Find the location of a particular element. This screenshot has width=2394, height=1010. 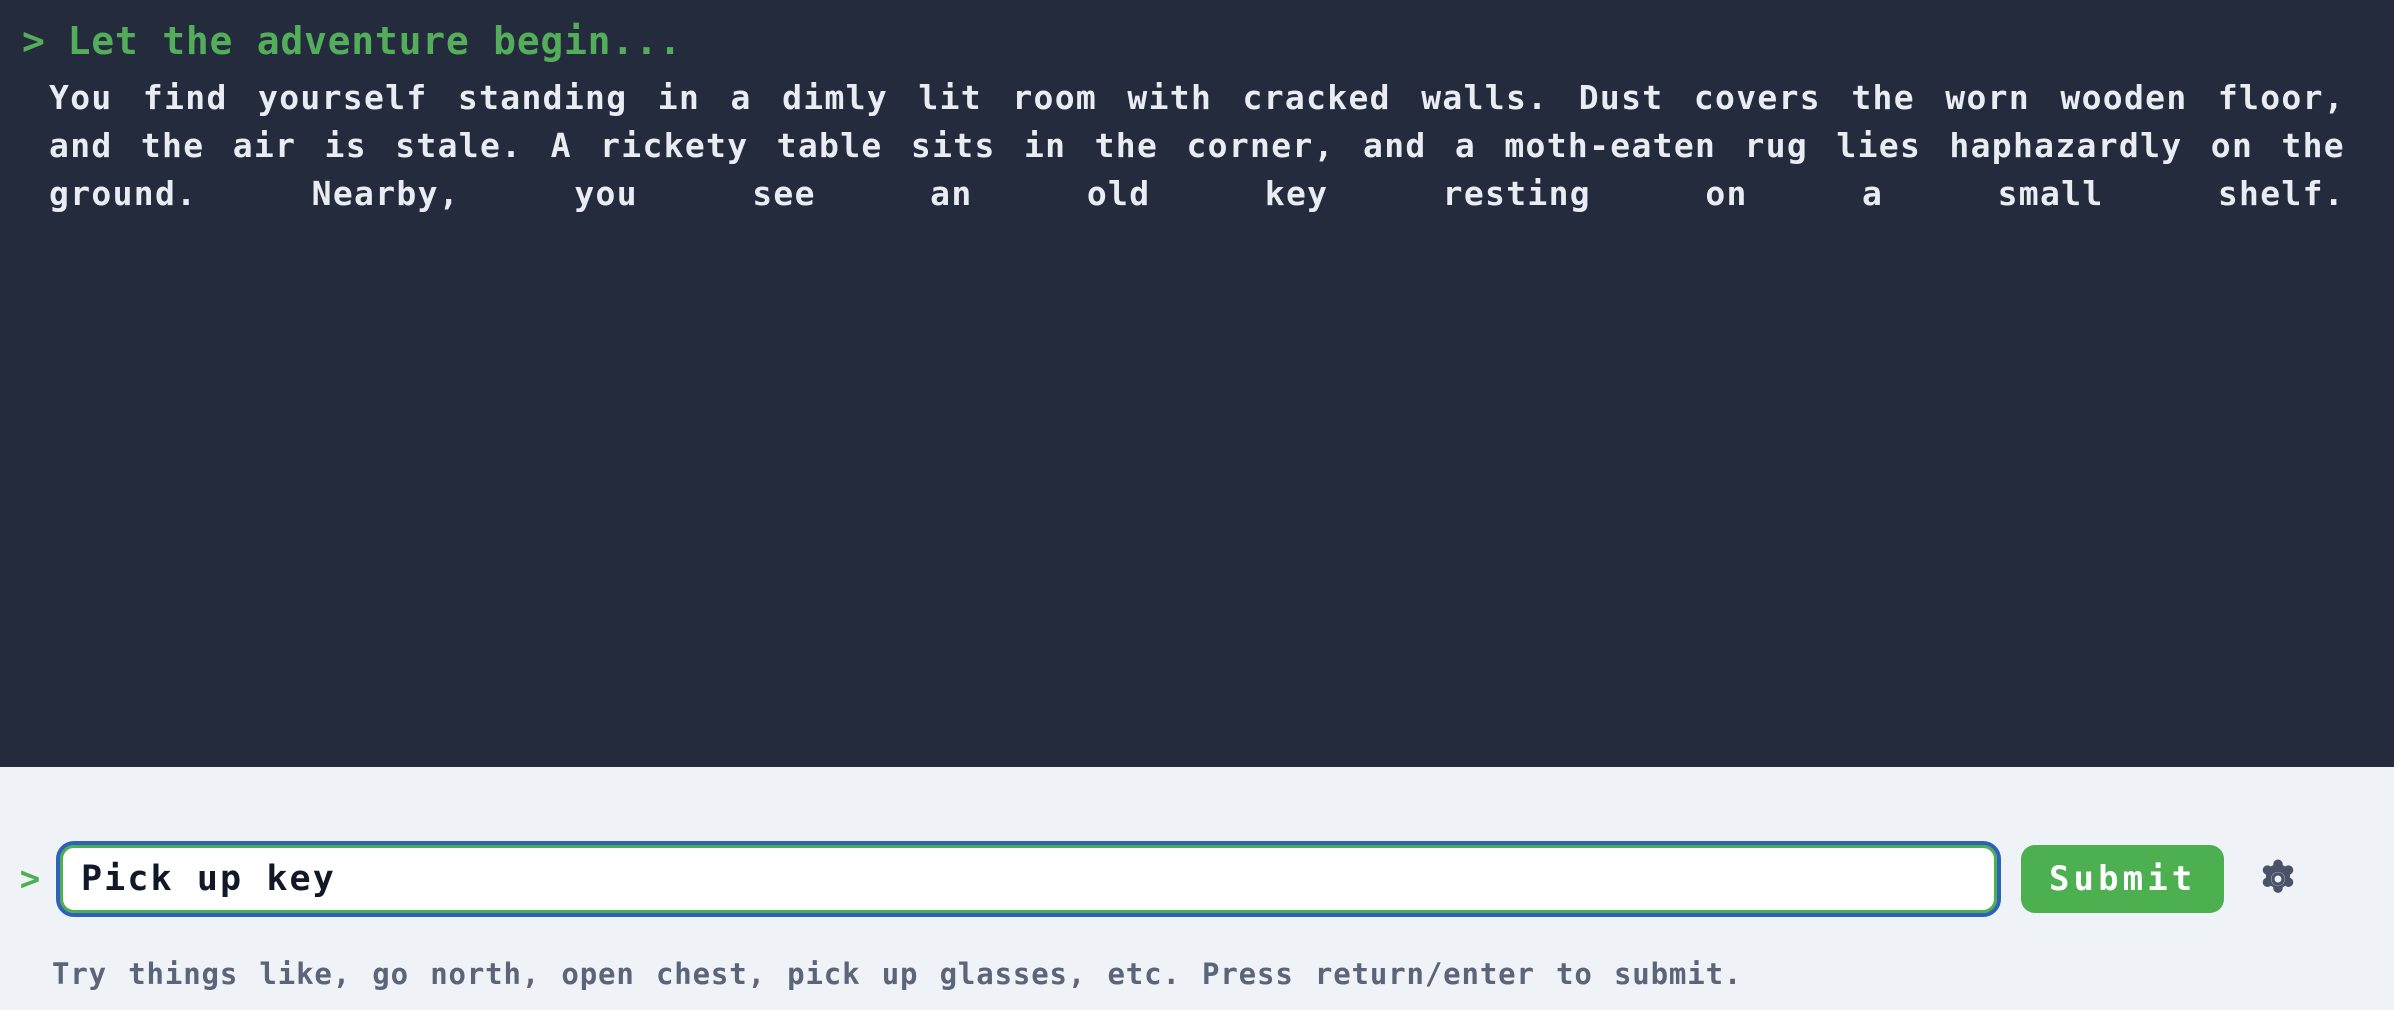

command-input-wrapper is located at coordinates (1028, 879).